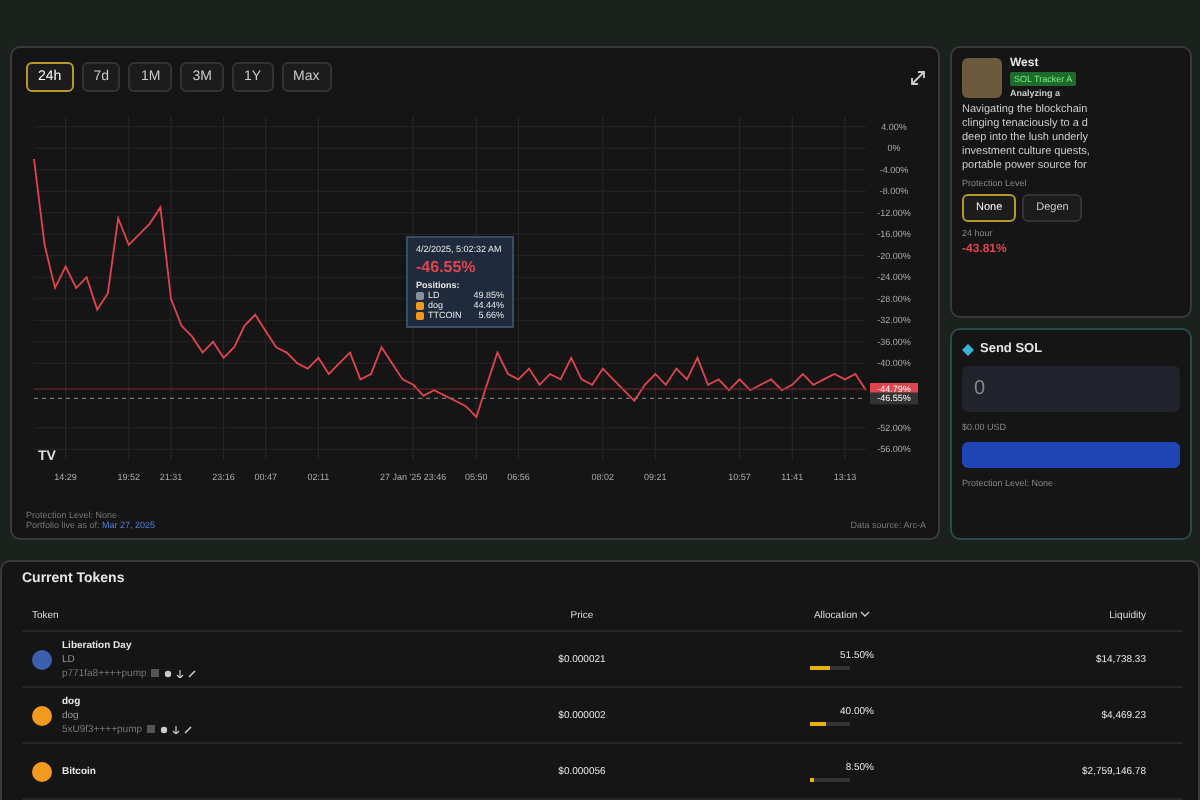 Image resolution: width=1200 pixels, height=800 pixels. What do you see at coordinates (968, 349) in the screenshot?
I see `diamond-icon` at bounding box center [968, 349].